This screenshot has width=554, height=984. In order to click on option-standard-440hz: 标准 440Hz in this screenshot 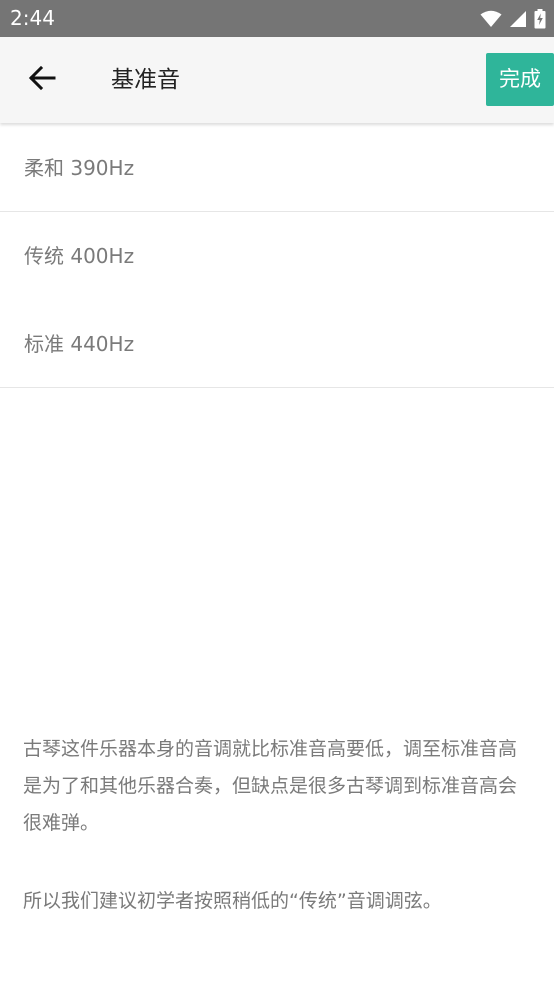, I will do `click(277, 344)`.